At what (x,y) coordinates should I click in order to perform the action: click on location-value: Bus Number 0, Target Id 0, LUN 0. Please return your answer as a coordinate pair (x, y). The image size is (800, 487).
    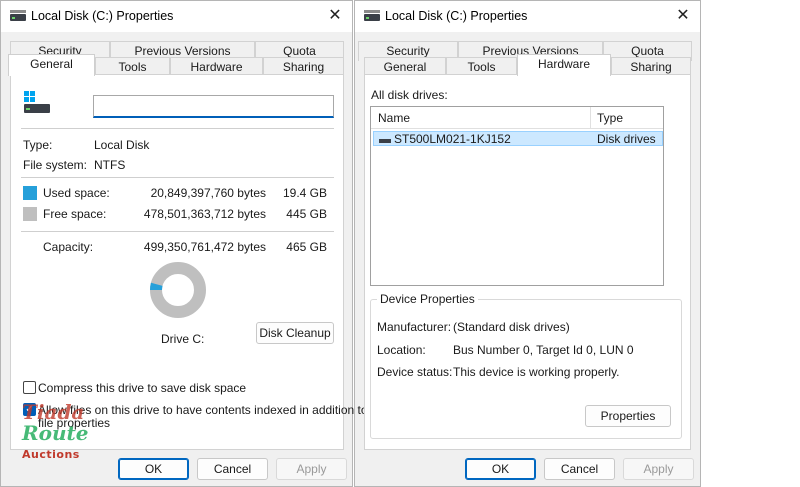
    Looking at the image, I should click on (543, 350).